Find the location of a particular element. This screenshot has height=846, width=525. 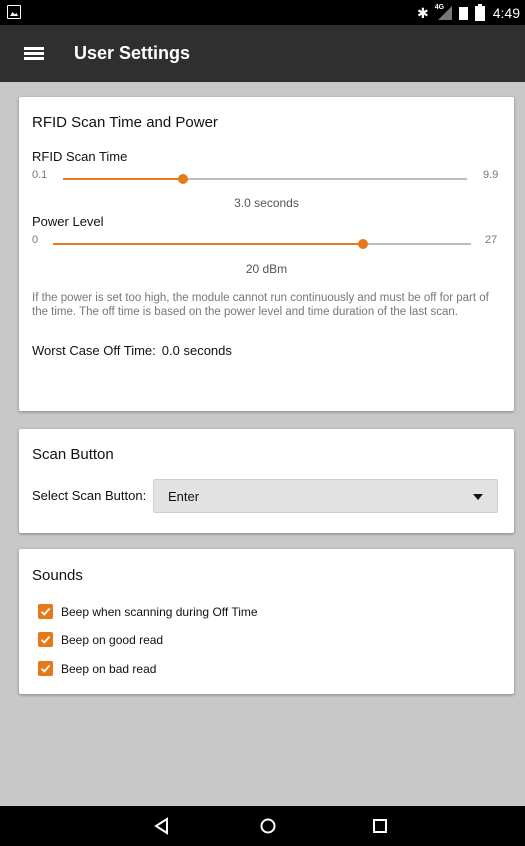

scan-time-min: 0.1 is located at coordinates (40, 175).